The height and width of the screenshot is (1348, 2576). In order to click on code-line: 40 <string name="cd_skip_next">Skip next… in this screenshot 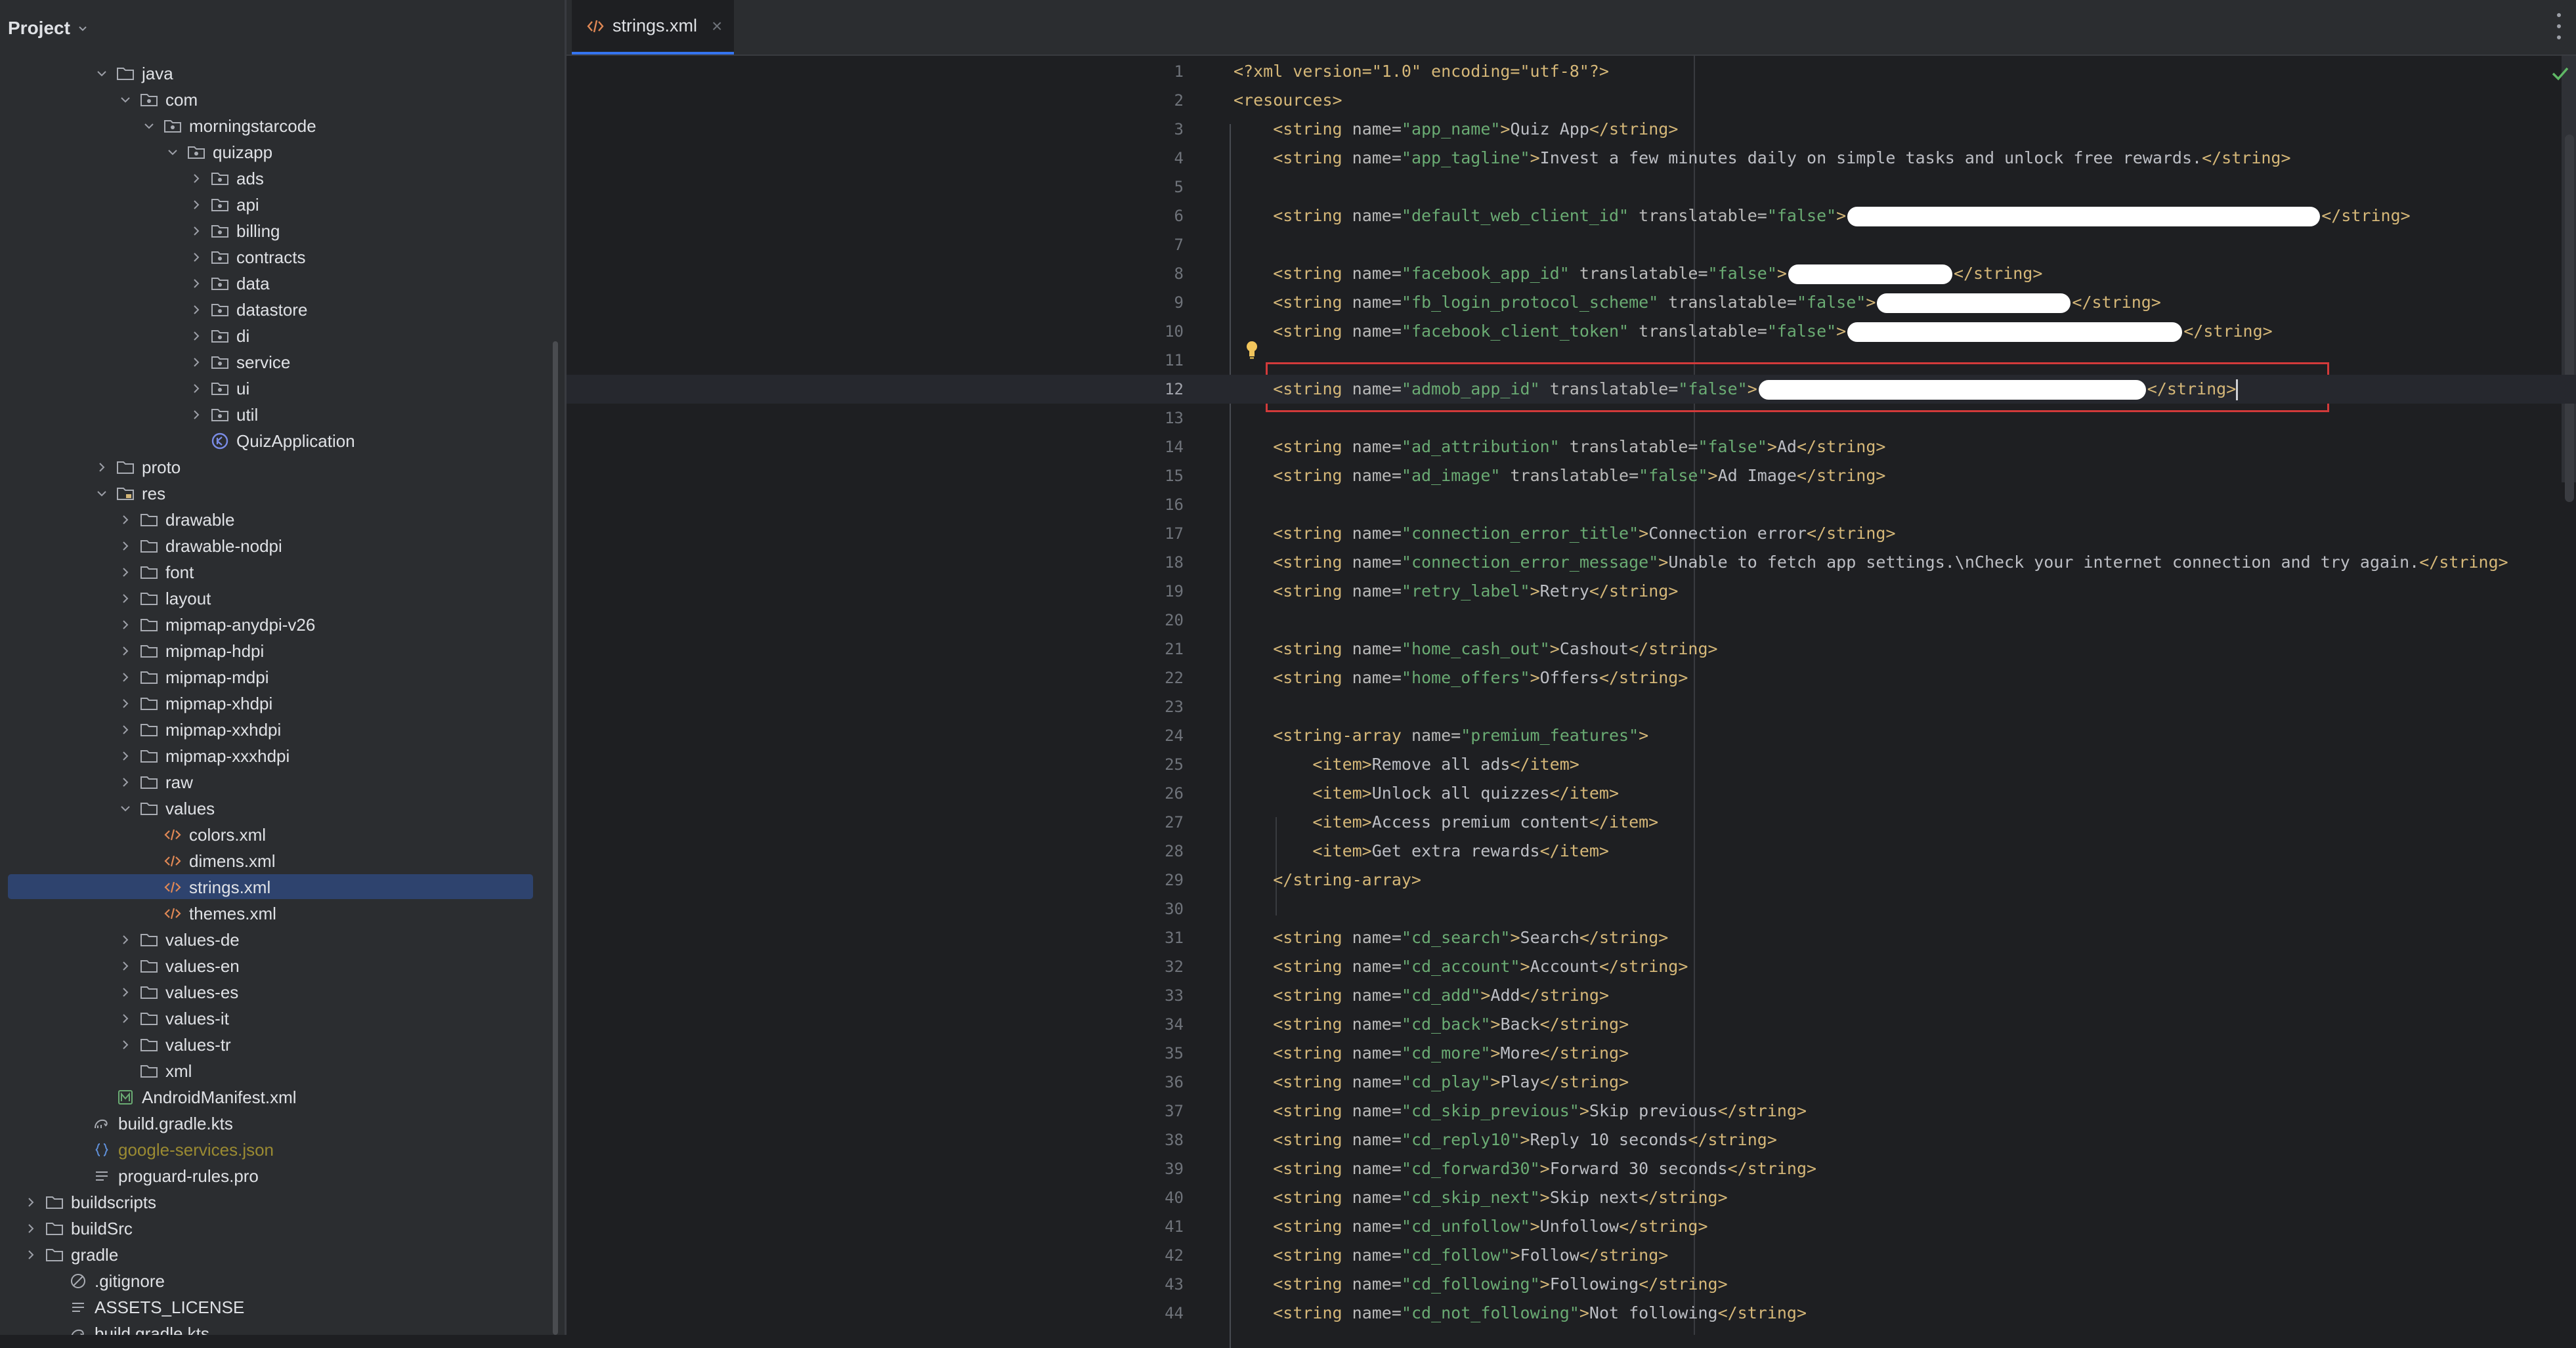, I will do `click(1571, 1197)`.